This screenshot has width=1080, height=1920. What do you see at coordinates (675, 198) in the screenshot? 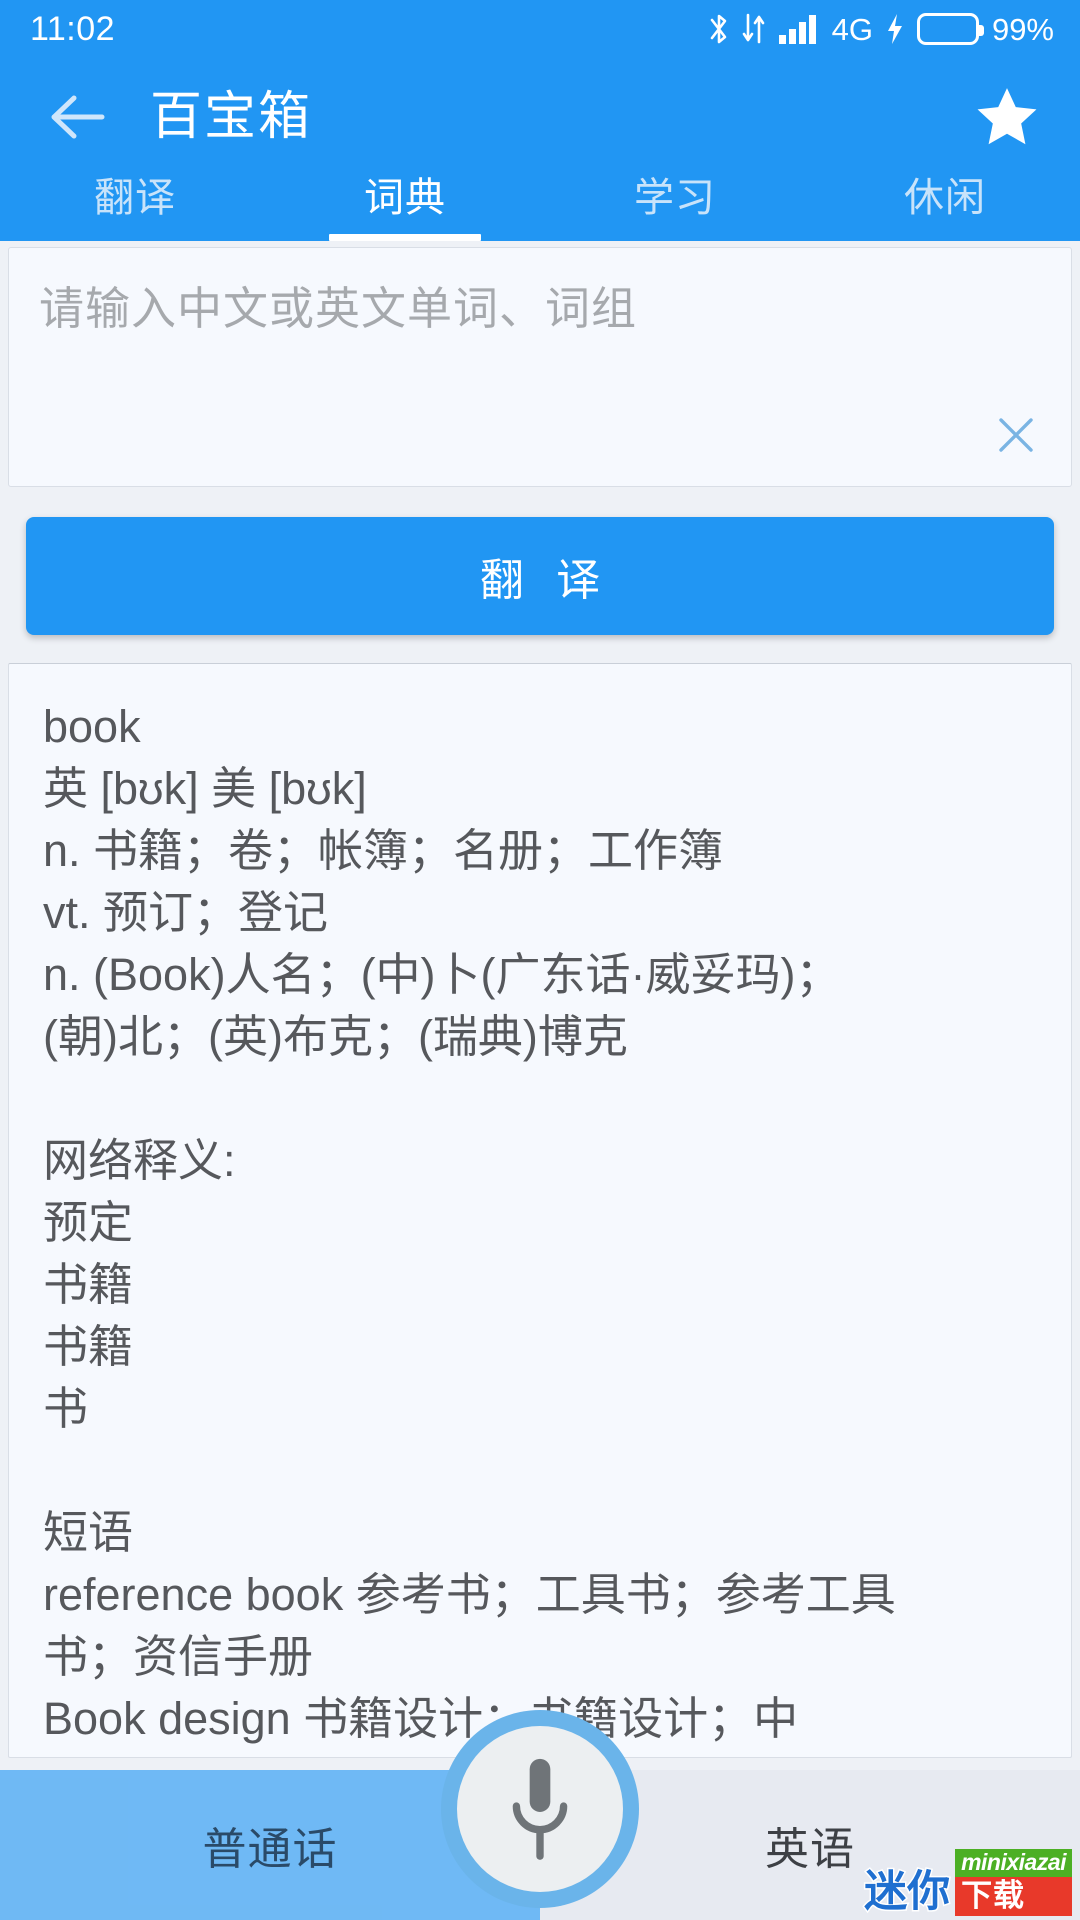
I see `tab-label: 学习` at bounding box center [675, 198].